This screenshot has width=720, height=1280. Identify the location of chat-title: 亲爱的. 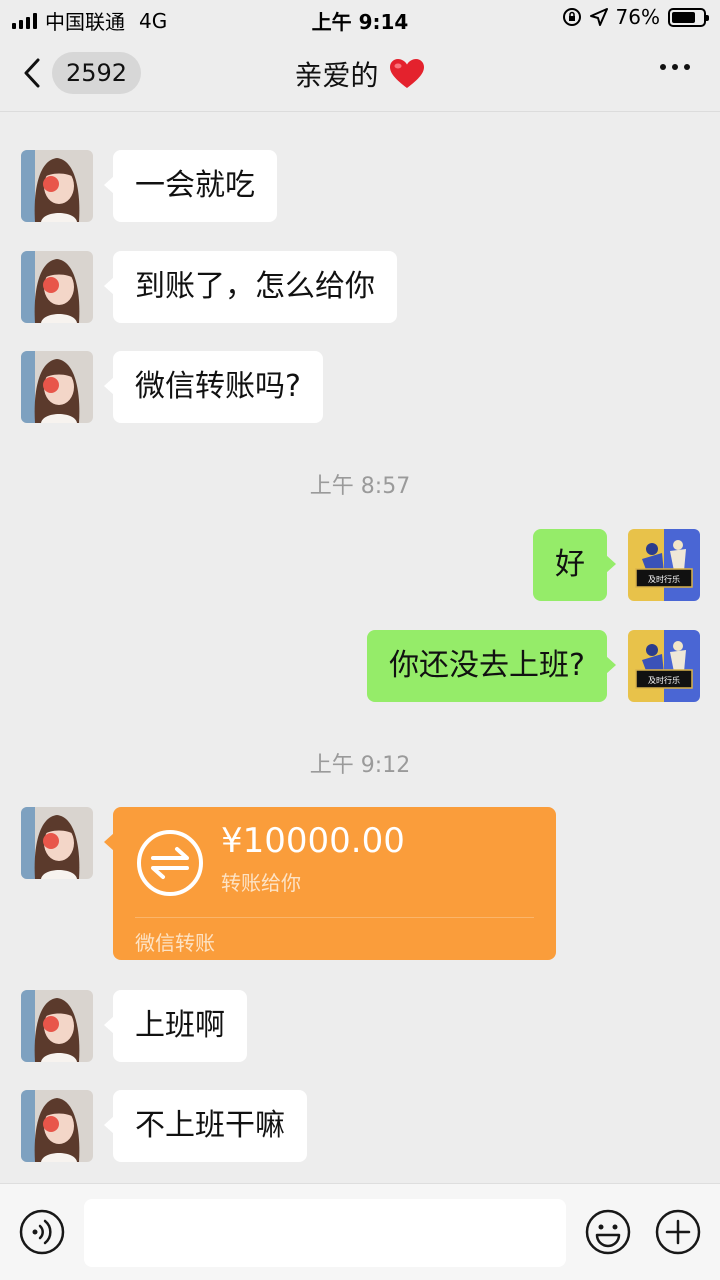
(360, 74).